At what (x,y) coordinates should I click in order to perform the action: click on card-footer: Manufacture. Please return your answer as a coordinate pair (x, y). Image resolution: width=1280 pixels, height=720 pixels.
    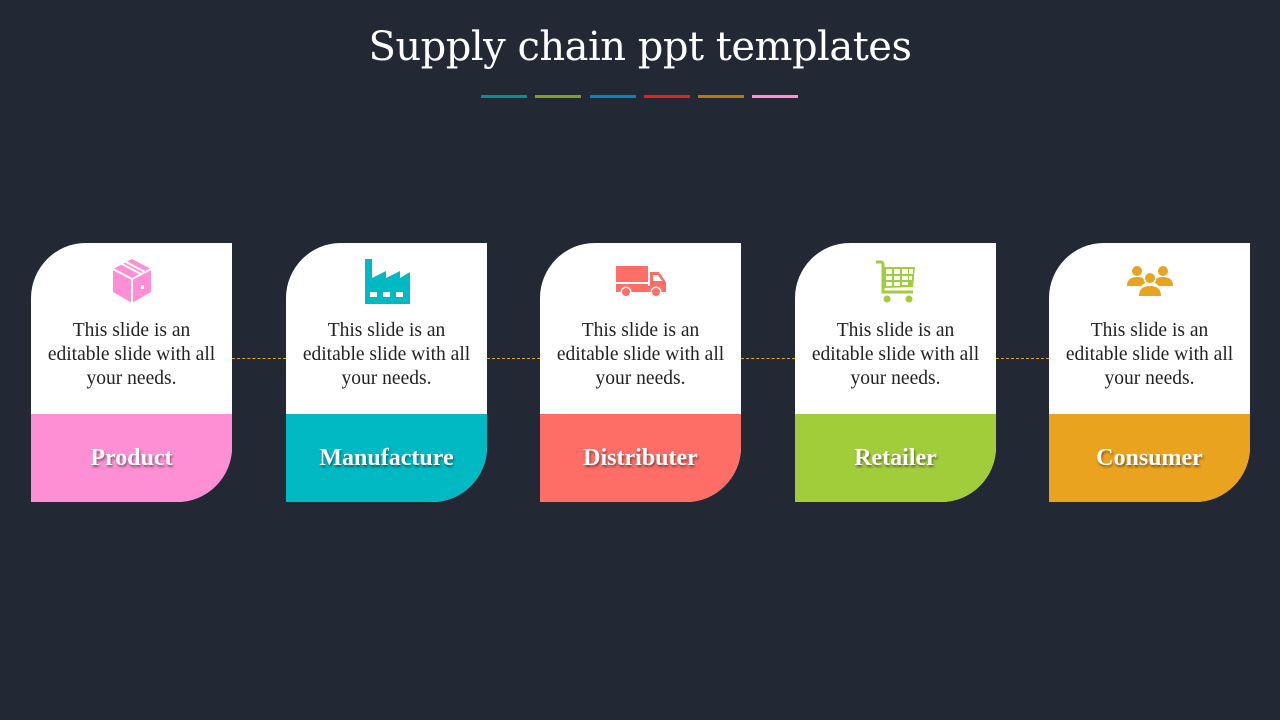
    Looking at the image, I should click on (386, 458).